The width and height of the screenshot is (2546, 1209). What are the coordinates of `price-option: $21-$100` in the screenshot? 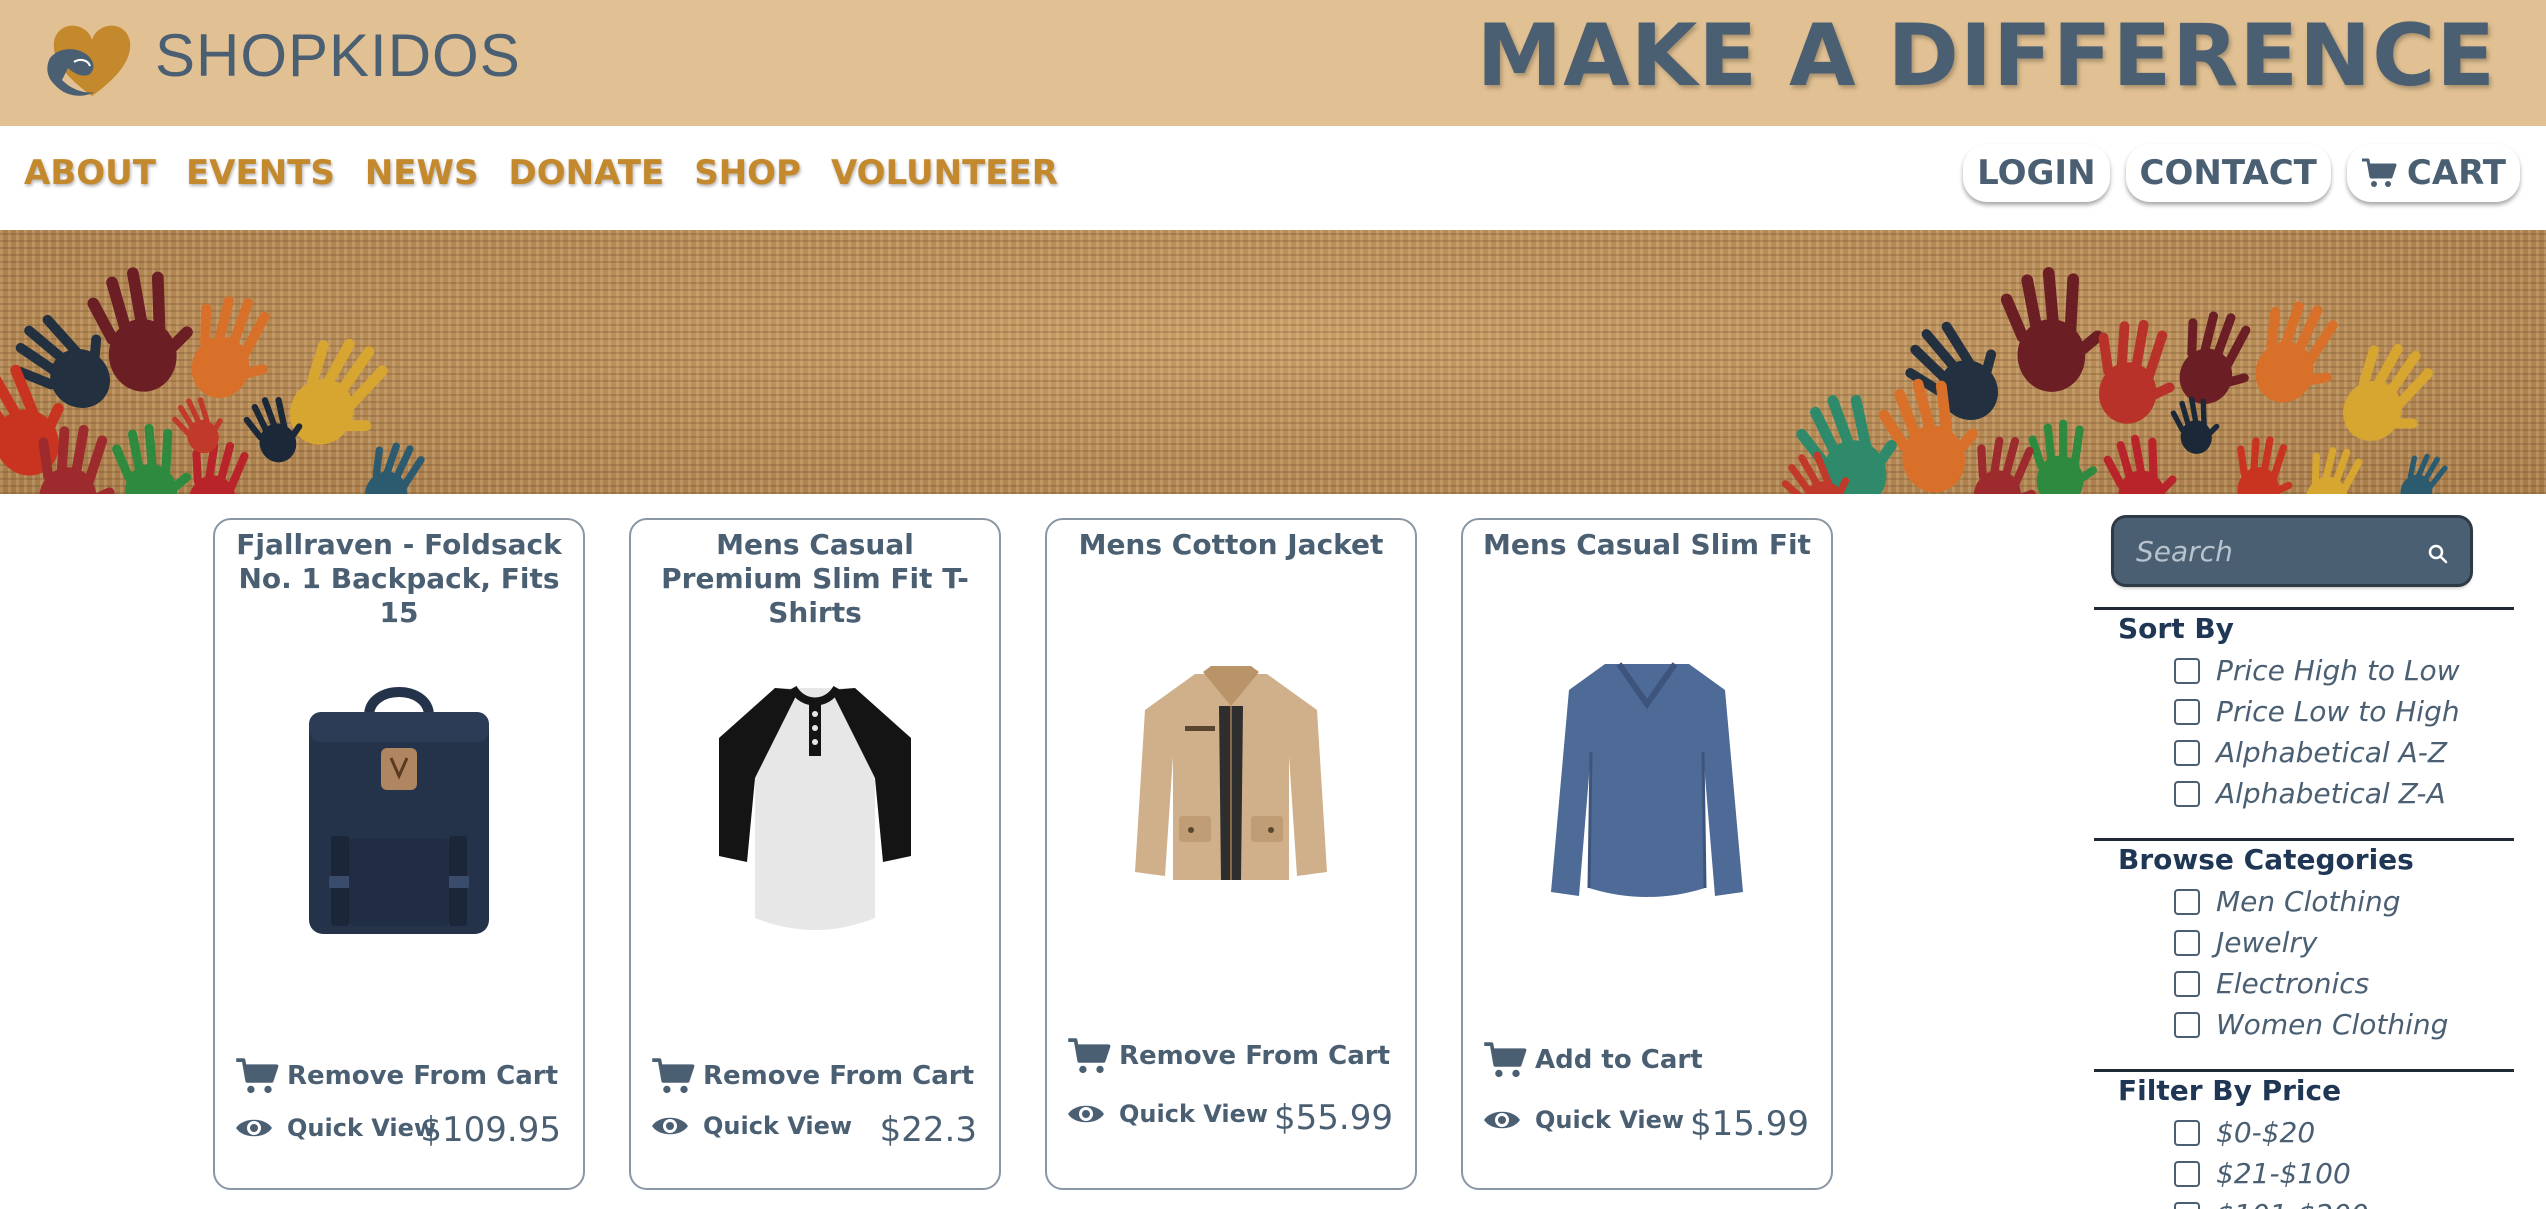 It's located at (2262, 1173).